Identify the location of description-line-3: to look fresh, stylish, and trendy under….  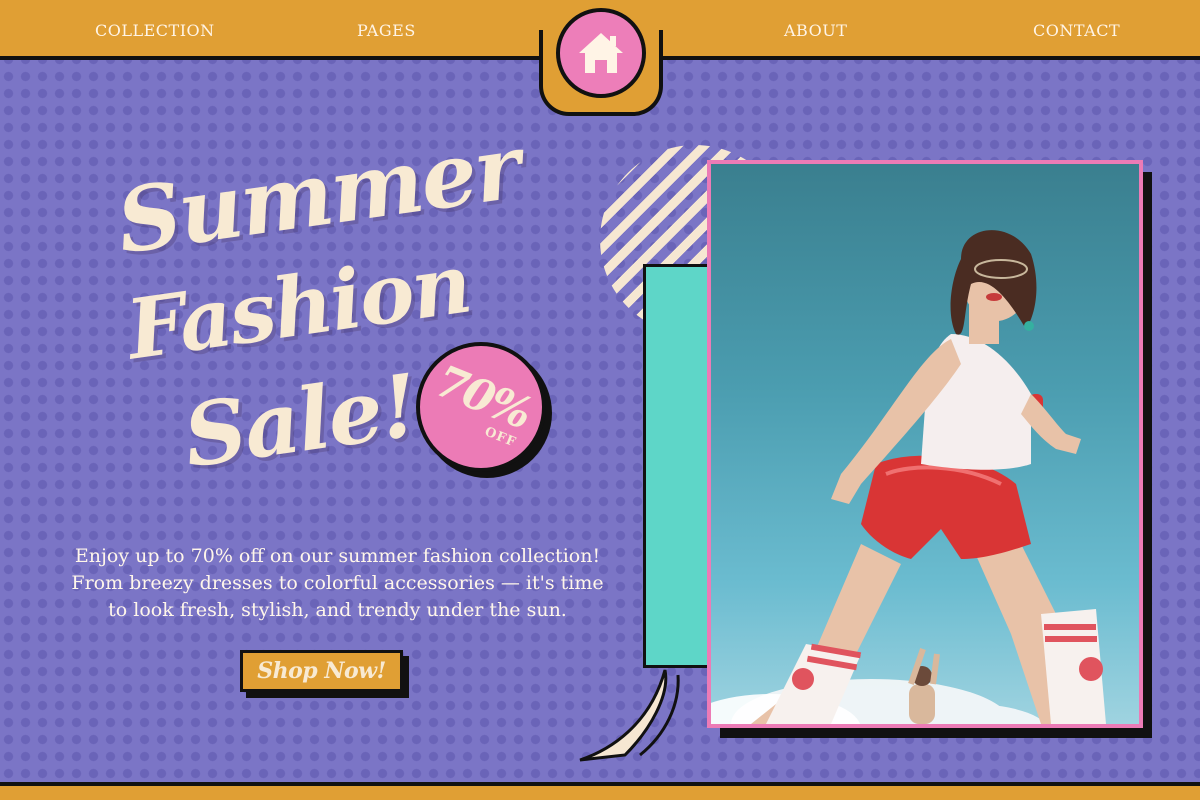
(337, 610).